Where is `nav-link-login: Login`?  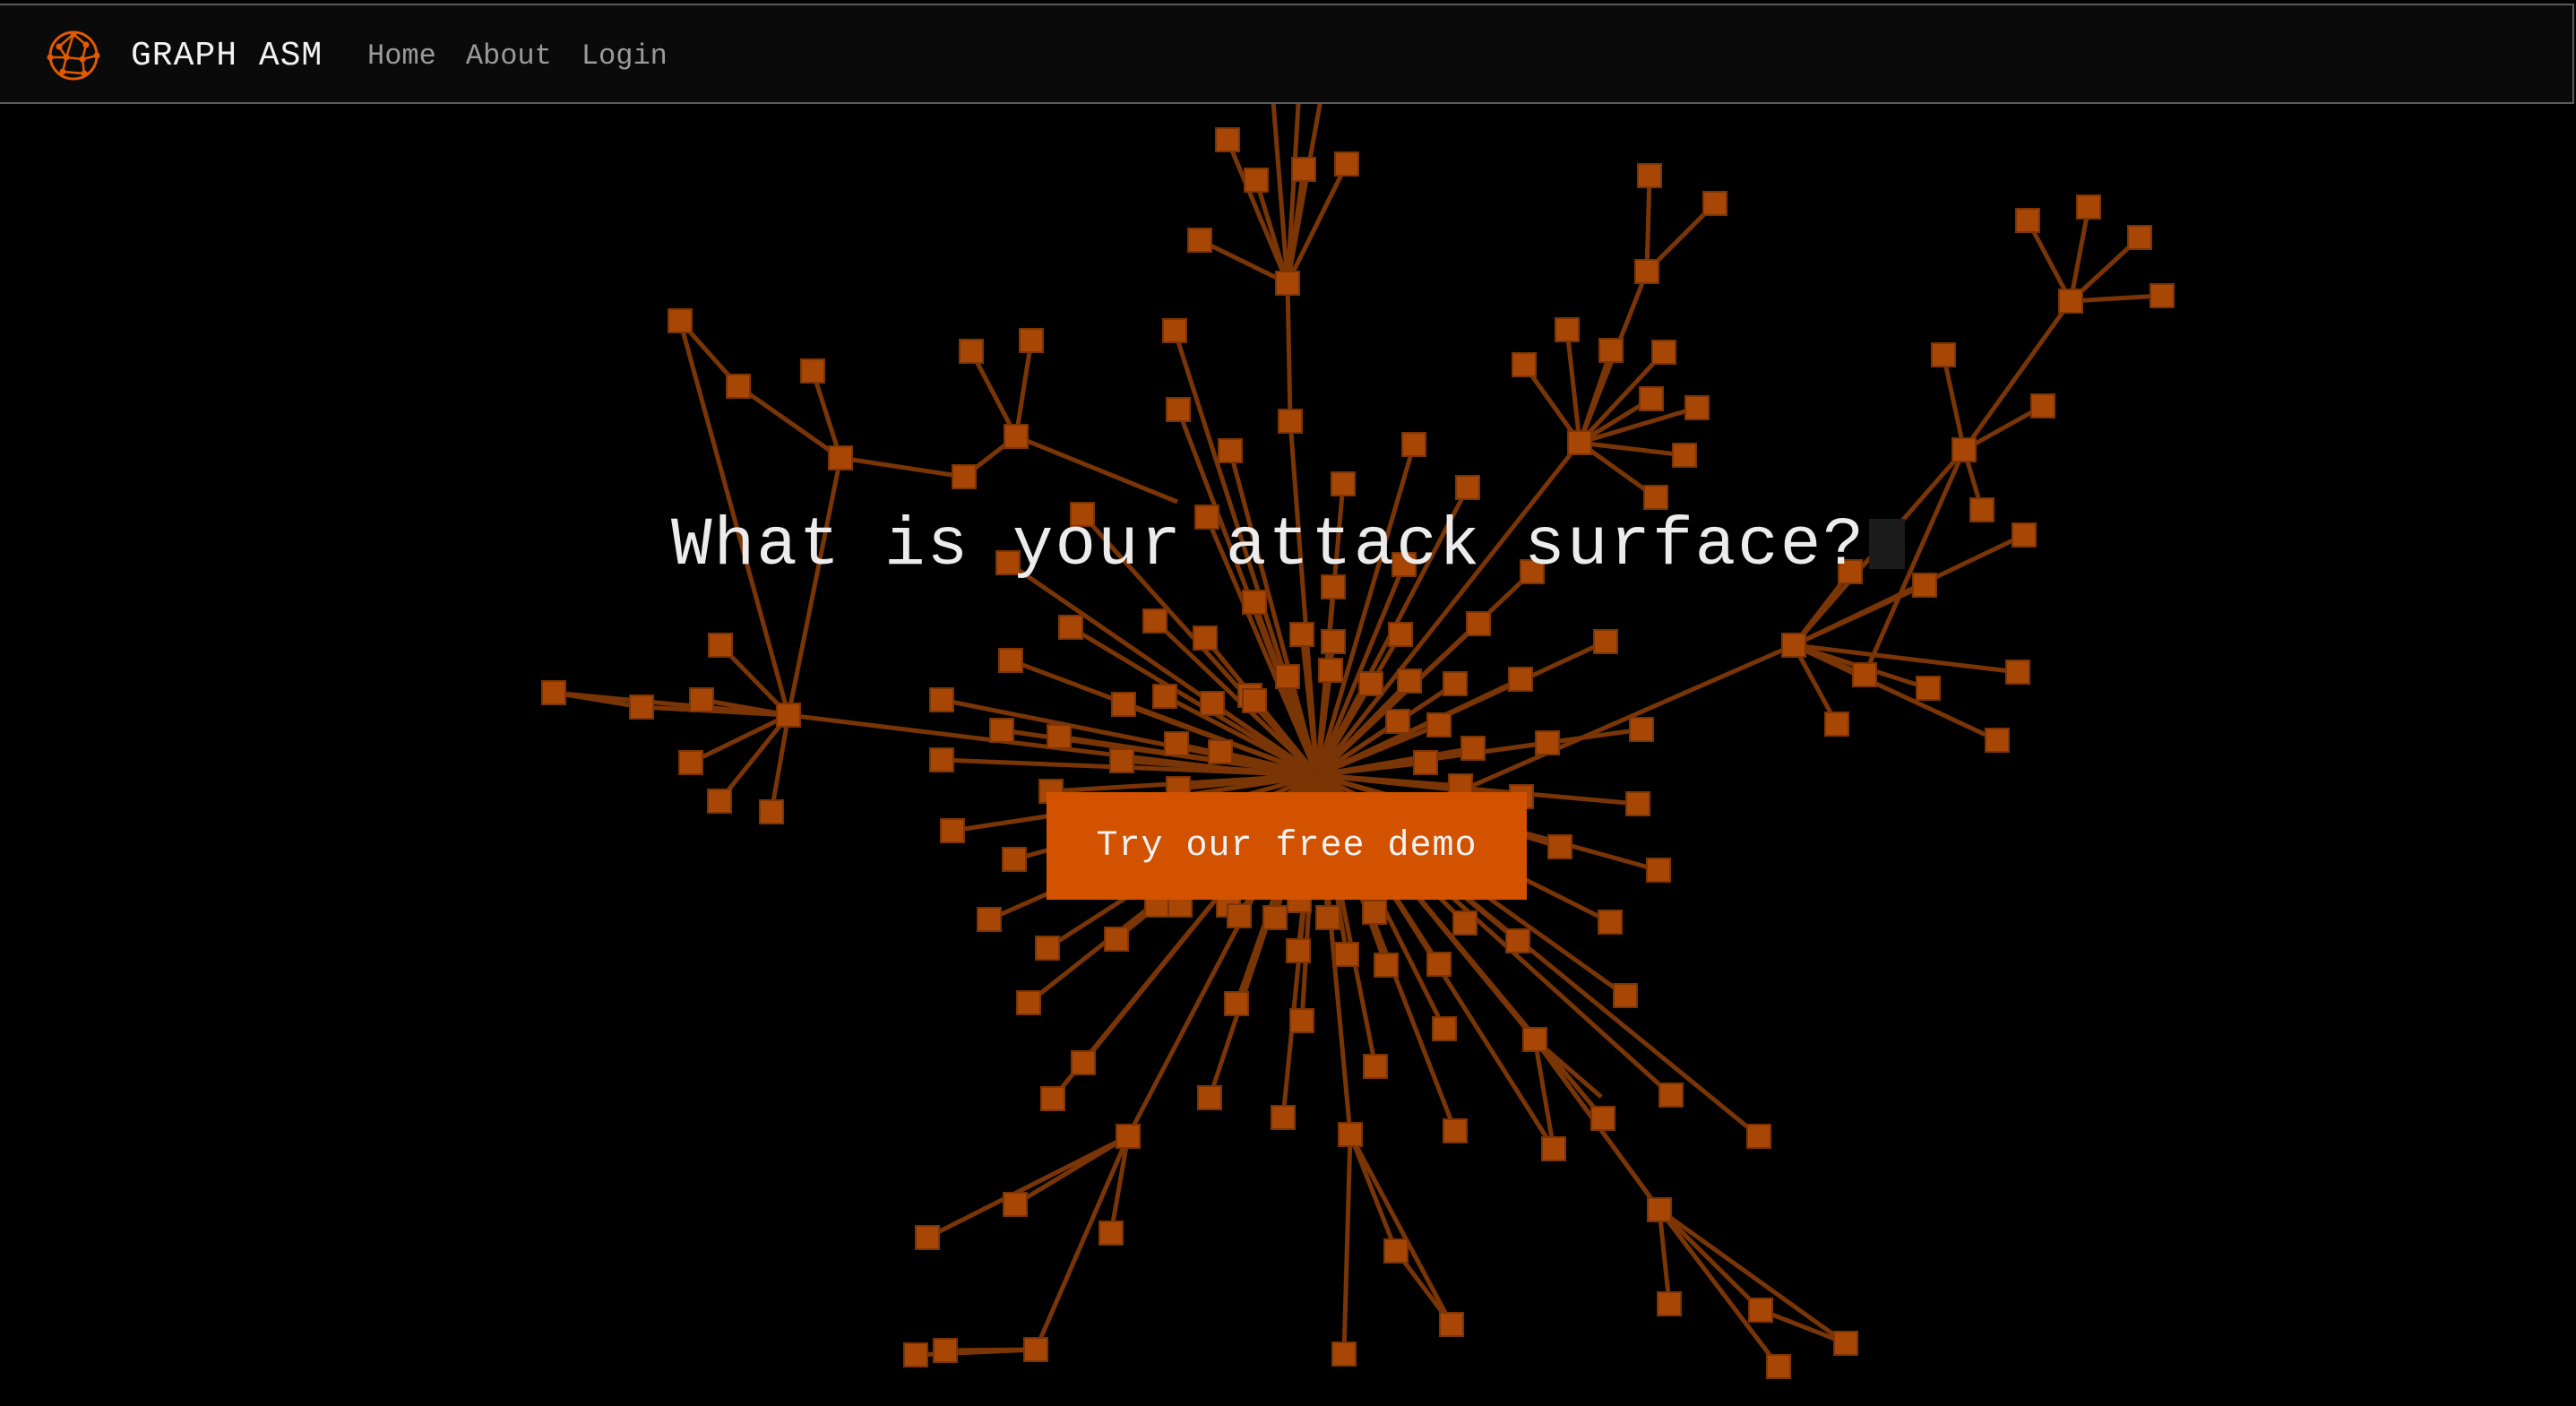
nav-link-login: Login is located at coordinates (625, 56).